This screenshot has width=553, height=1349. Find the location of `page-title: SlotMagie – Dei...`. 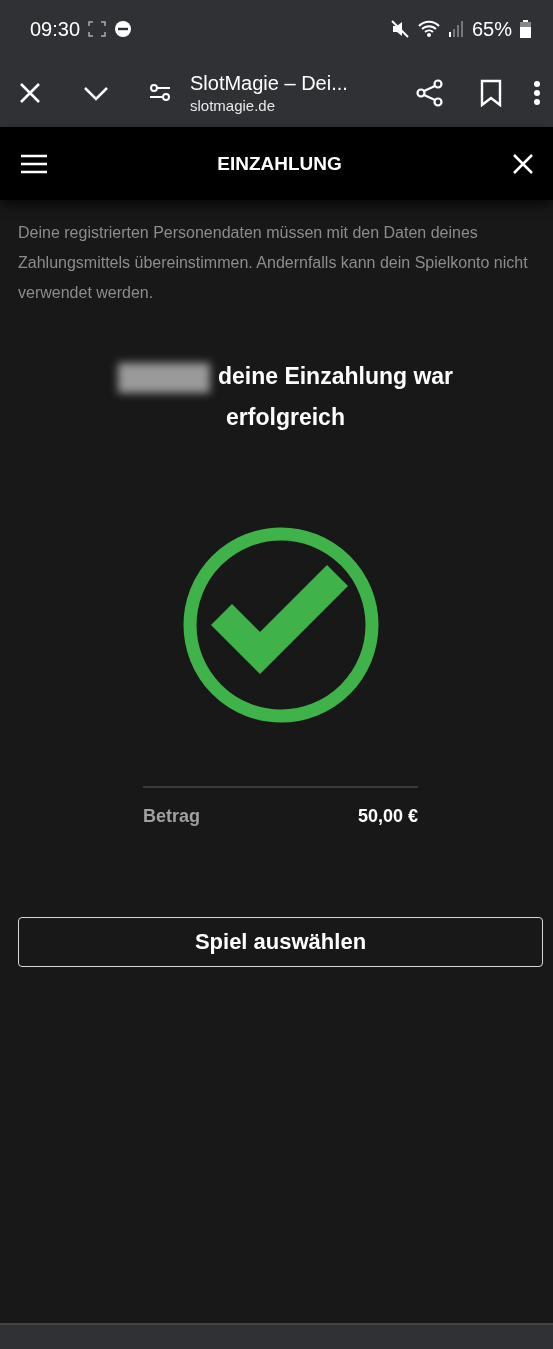

page-title: SlotMagie – Dei... is located at coordinates (269, 83).